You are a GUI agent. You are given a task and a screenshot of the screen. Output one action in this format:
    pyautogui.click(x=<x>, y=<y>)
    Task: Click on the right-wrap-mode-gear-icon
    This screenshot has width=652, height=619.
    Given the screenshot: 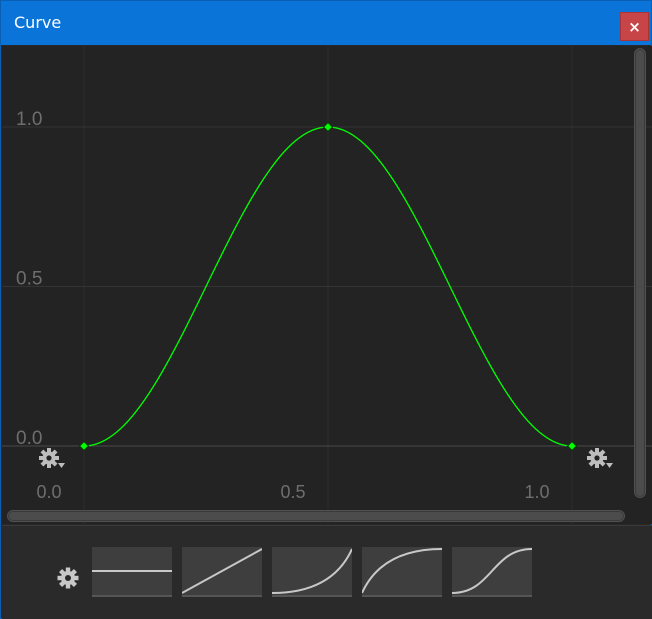 What is the action you would take?
    pyautogui.click(x=600, y=459)
    